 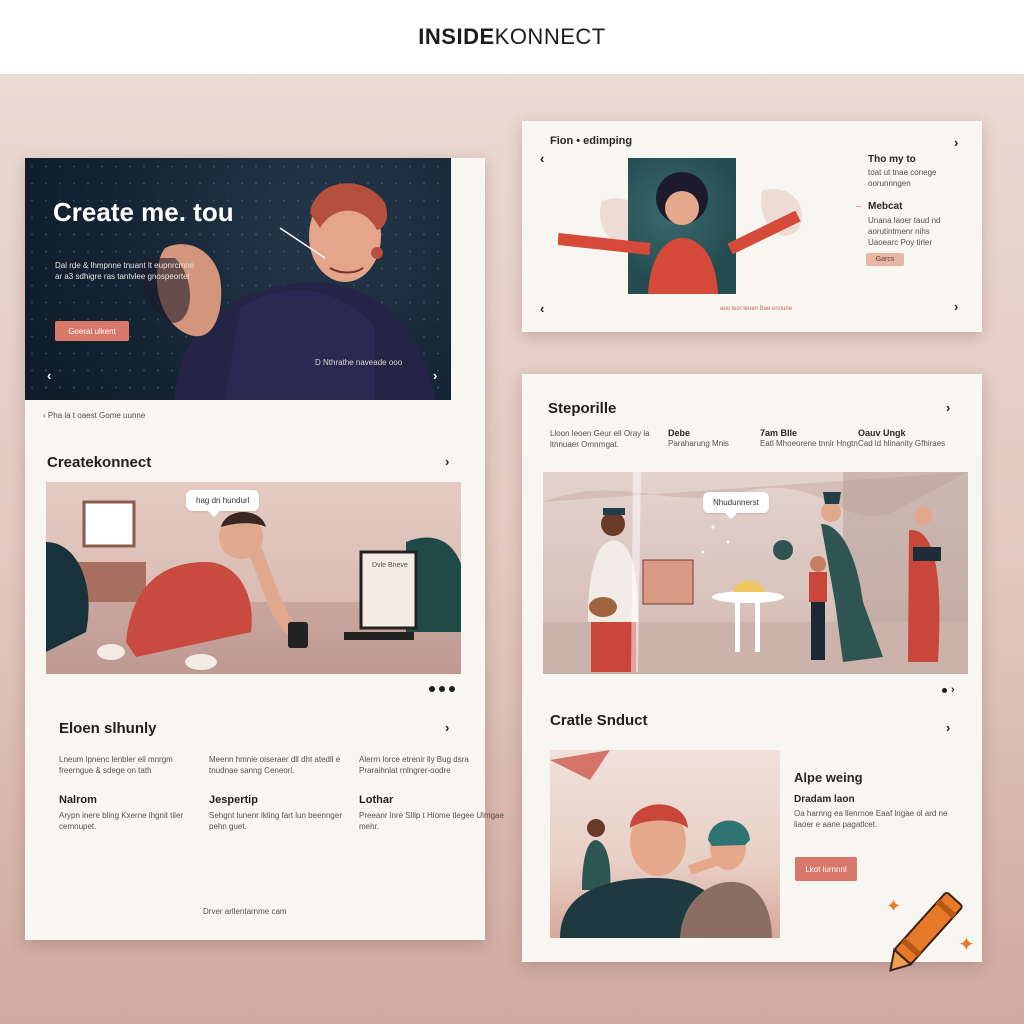 I want to click on carousel-nav: ›, so click(x=948, y=690).